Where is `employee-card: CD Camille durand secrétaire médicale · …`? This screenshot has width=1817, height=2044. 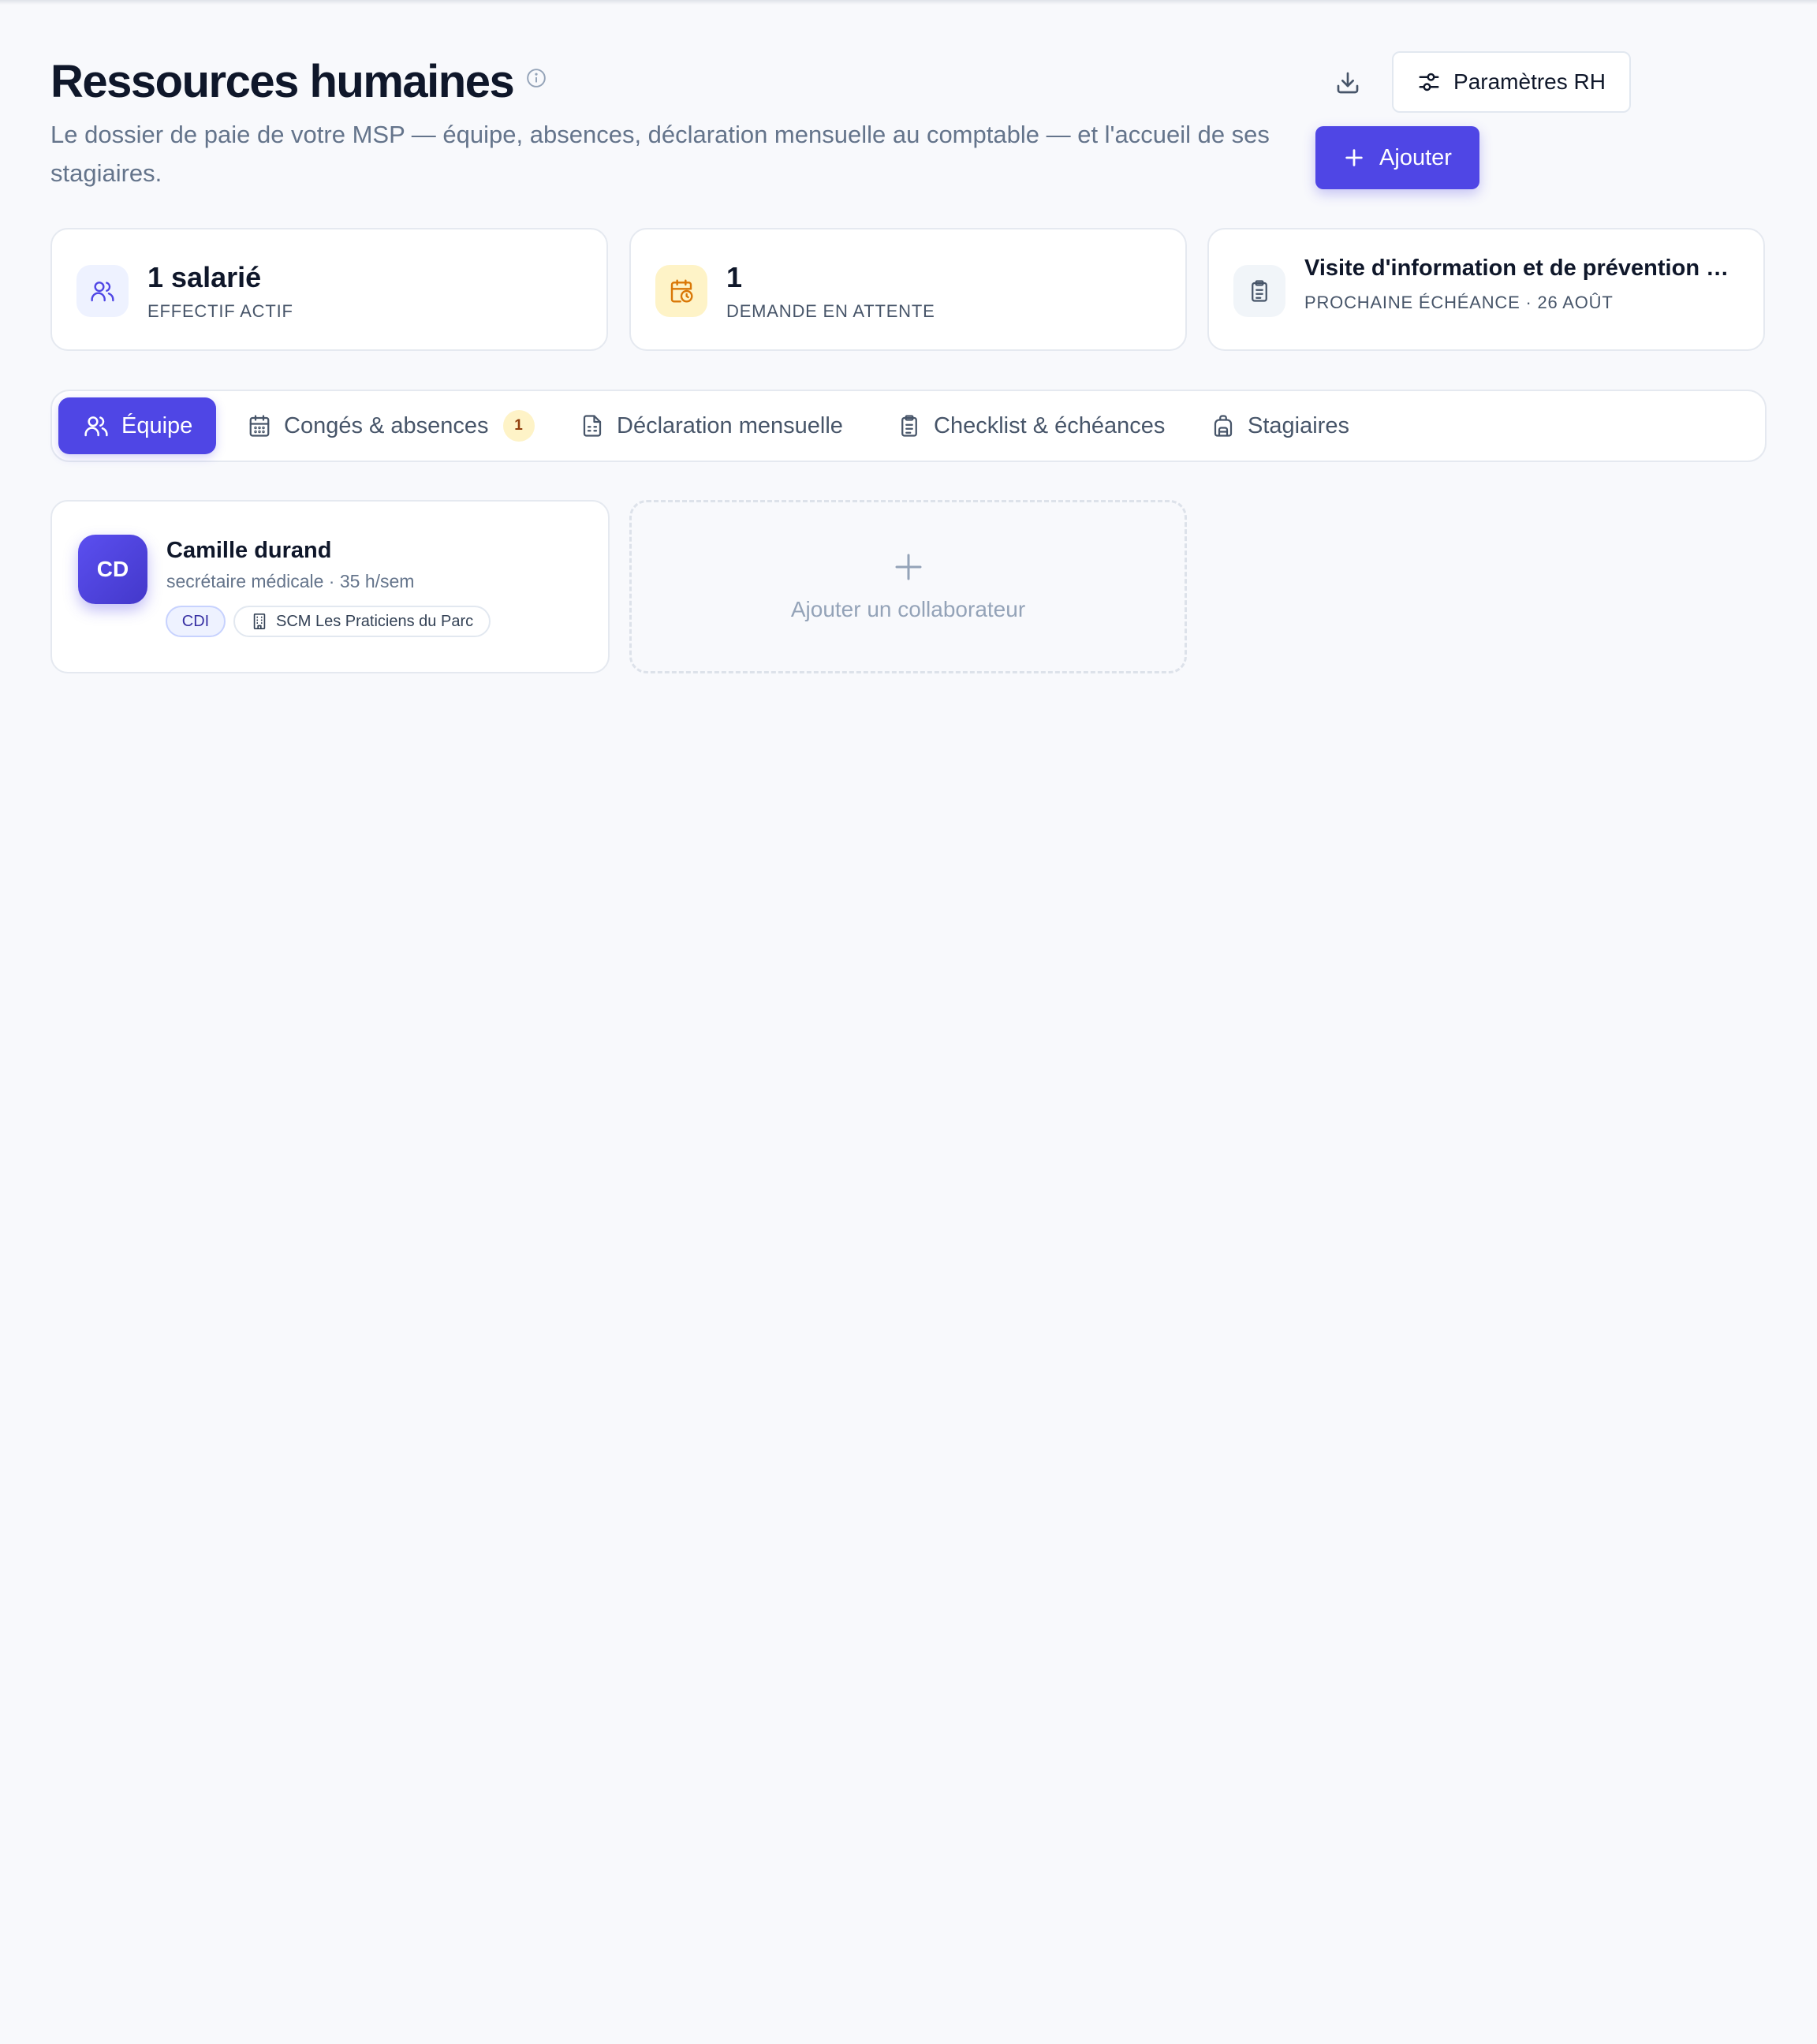
employee-card: CD Camille durand secrétaire médicale · … is located at coordinates (330, 586).